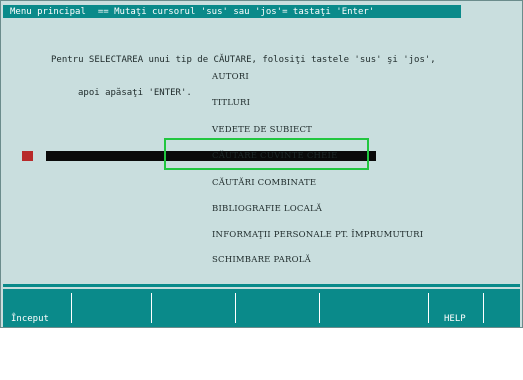 The width and height of the screenshot is (523, 380). What do you see at coordinates (266, 154) in the screenshot?
I see `selection-highlight-box` at bounding box center [266, 154].